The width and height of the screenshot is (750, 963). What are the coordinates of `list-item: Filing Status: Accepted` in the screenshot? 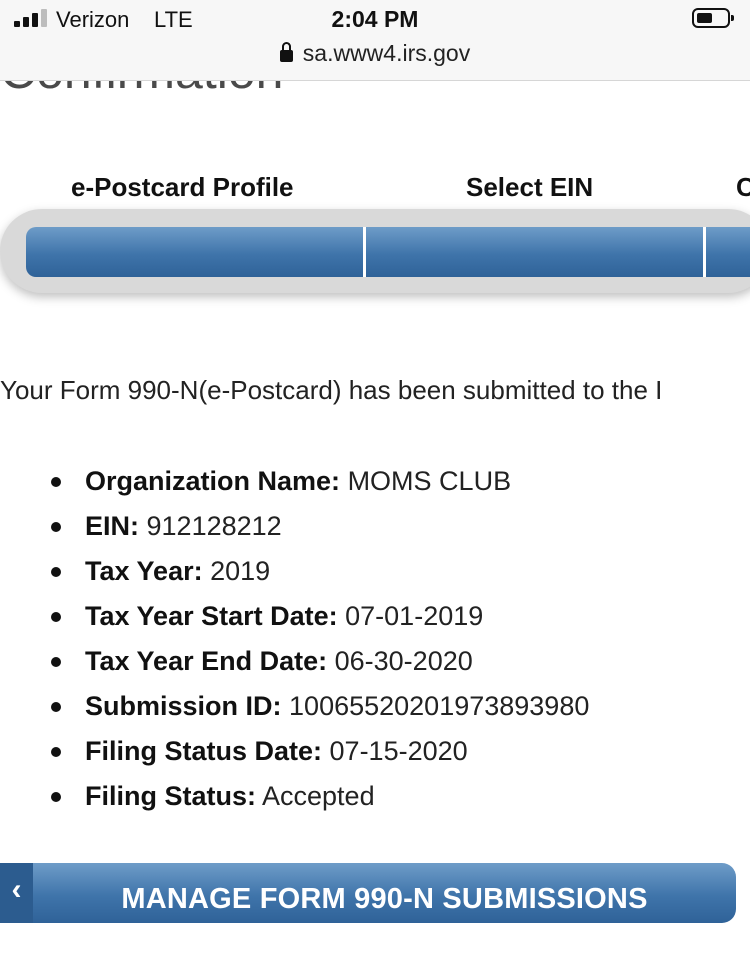 It's located at (375, 799).